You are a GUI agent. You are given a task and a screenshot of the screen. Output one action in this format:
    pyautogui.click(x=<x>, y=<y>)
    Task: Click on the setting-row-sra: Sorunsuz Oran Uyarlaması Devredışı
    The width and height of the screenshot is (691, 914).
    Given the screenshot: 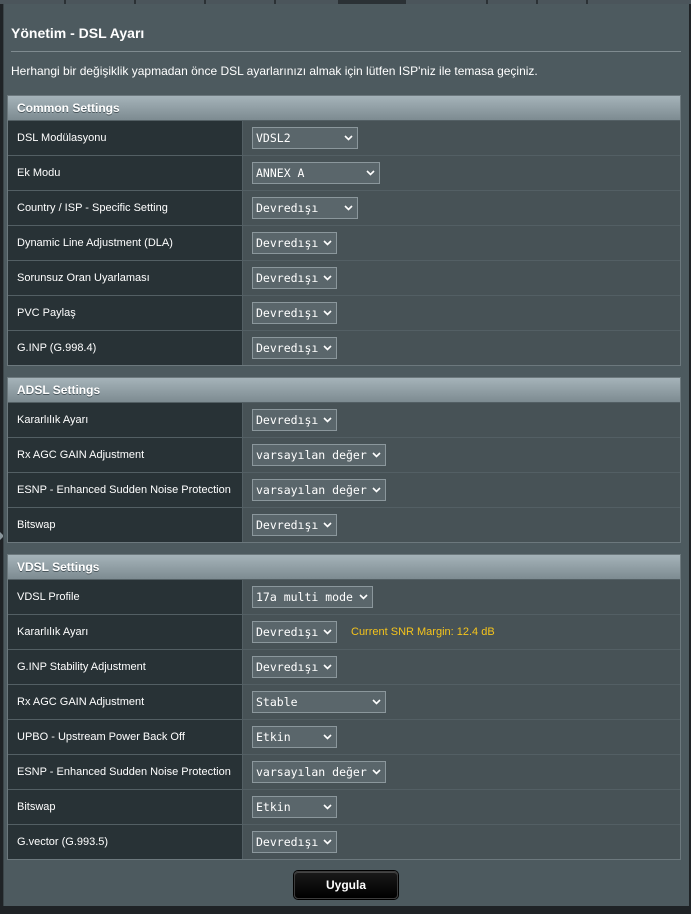 What is the action you would take?
    pyautogui.click(x=344, y=277)
    